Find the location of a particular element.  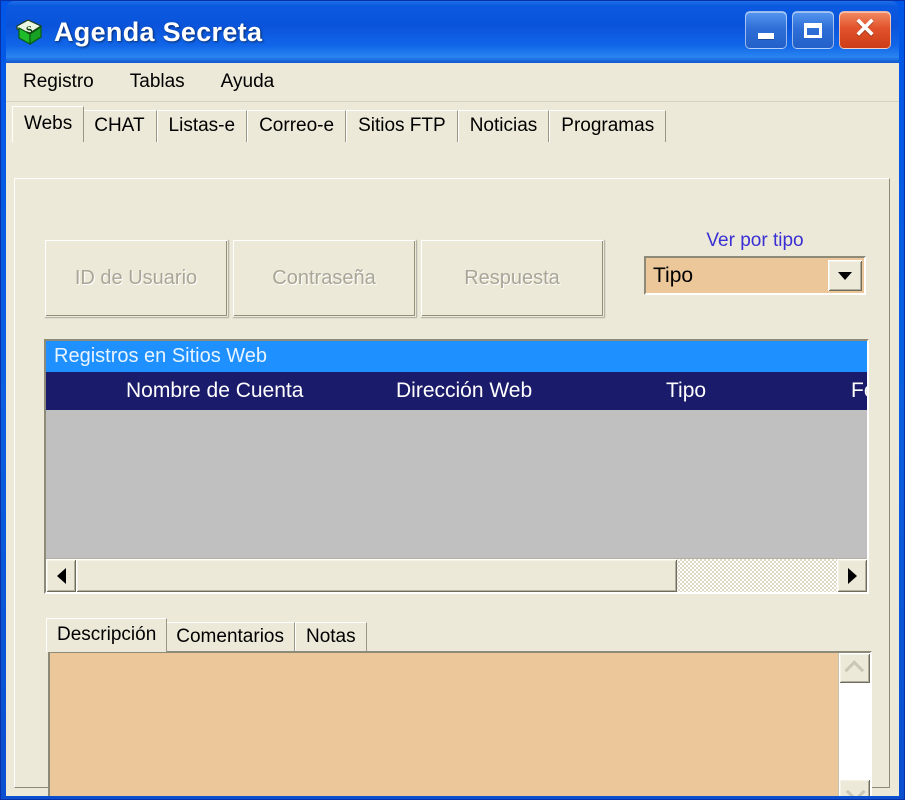

subtab-descripcion: Descripción is located at coordinates (107, 635).